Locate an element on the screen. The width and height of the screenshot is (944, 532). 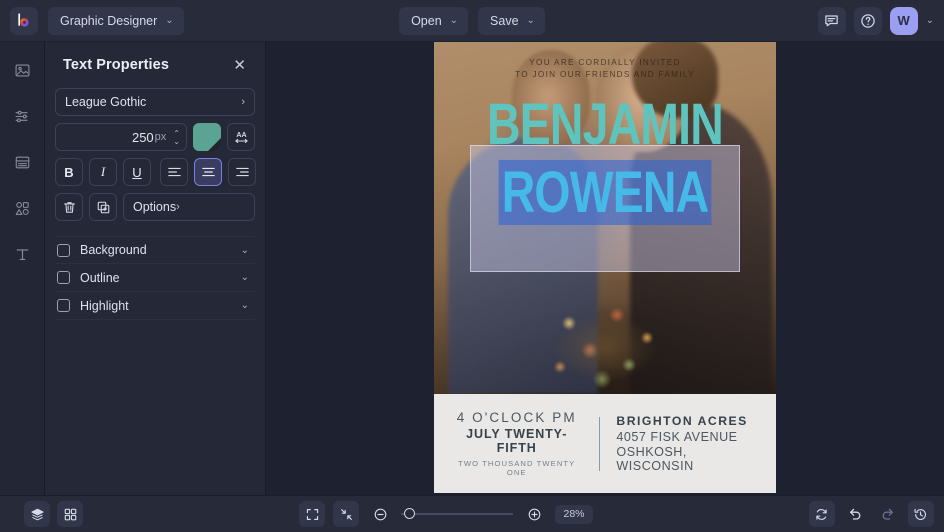
italic-button: I is located at coordinates (103, 172).